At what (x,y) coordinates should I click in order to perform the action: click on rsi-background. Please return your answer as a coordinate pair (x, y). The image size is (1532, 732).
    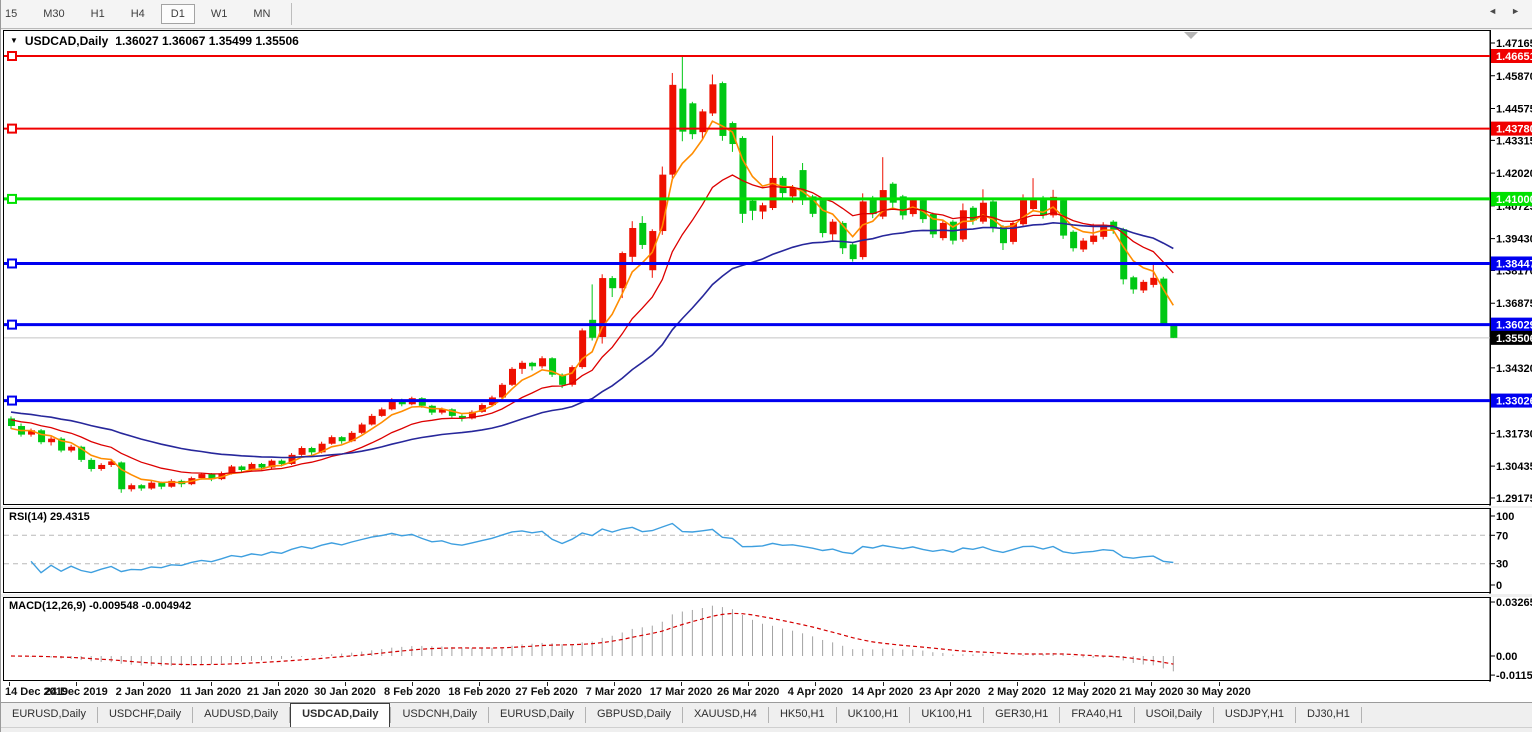
    Looking at the image, I should click on (766, 551).